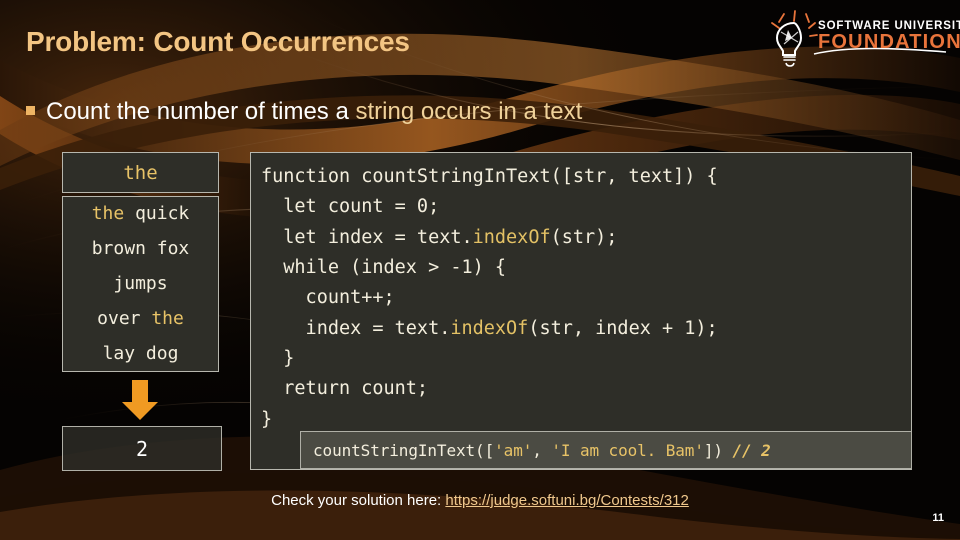 The height and width of the screenshot is (540, 960). What do you see at coordinates (201, 111) in the screenshot?
I see `bullet-text-plain: Count the number of times a` at bounding box center [201, 111].